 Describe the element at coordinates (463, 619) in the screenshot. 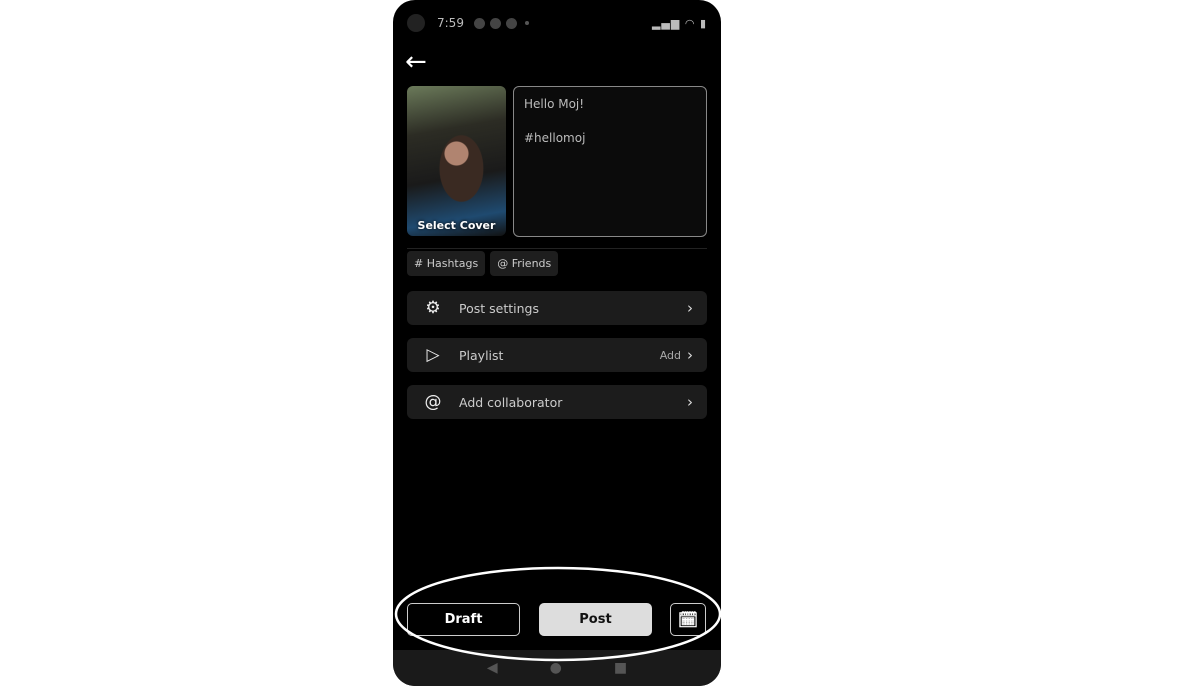

I see `draft-button: Draft` at that location.